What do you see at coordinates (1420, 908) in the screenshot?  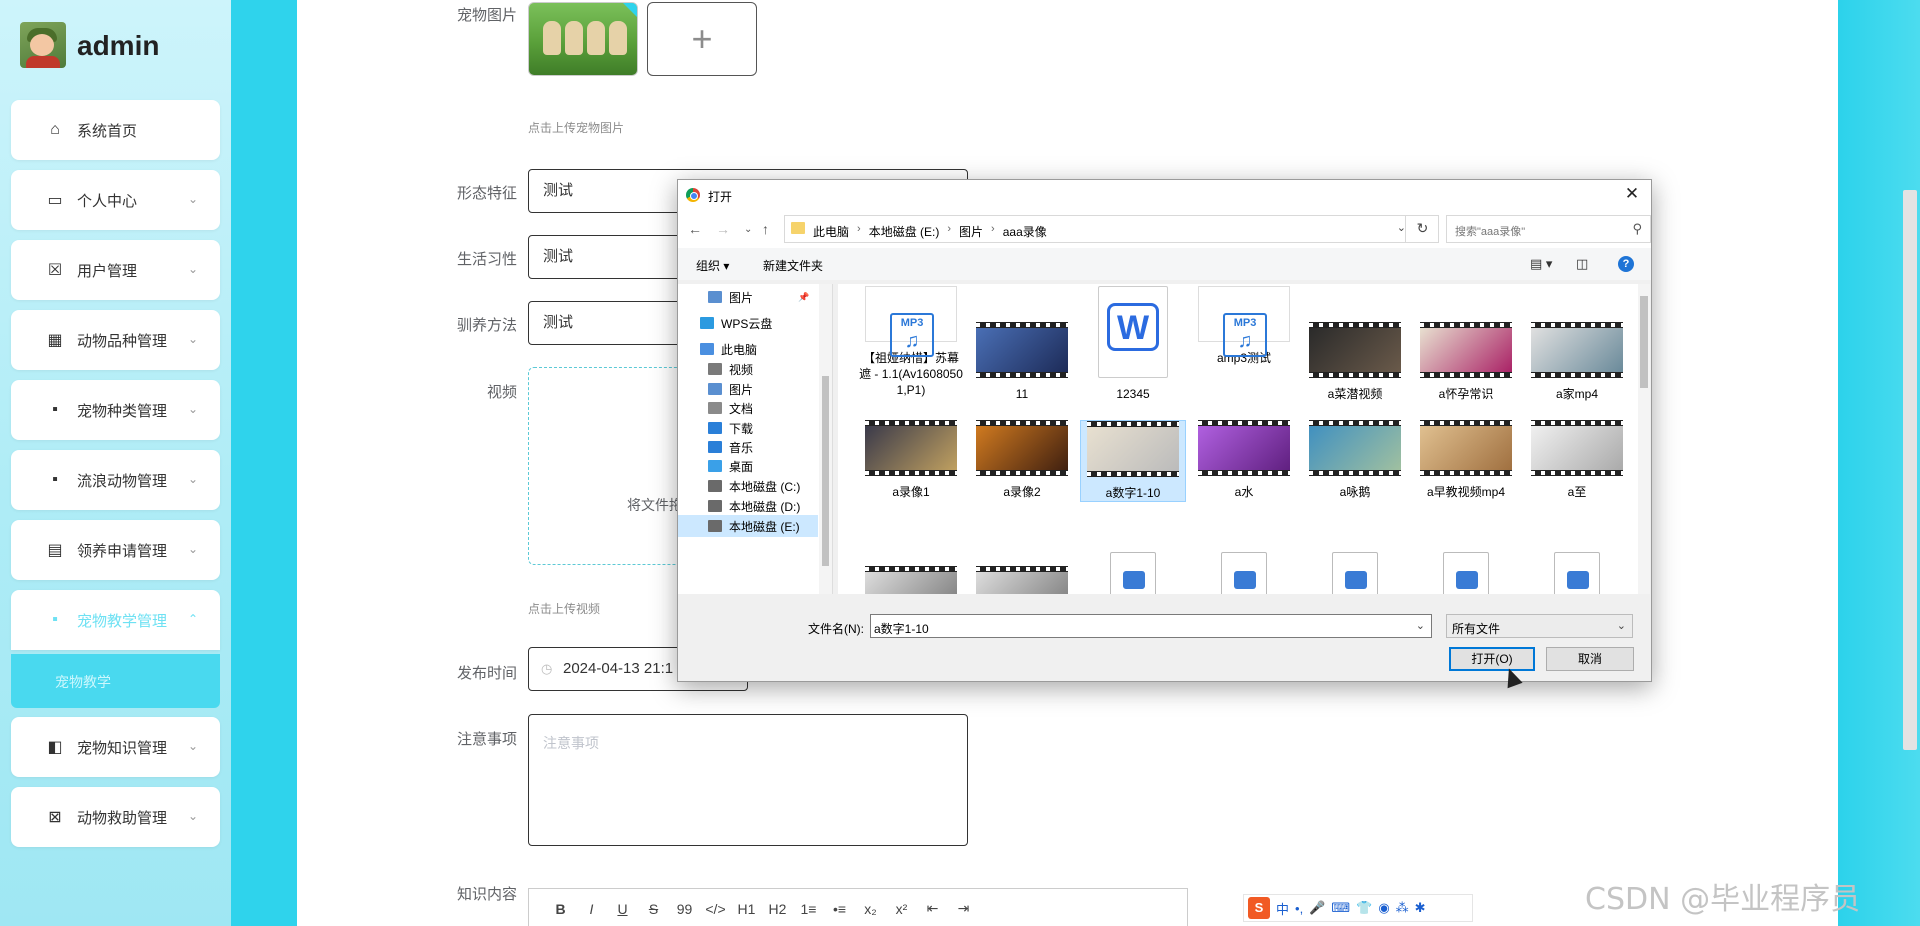 I see `settings-icon: ✱` at bounding box center [1420, 908].